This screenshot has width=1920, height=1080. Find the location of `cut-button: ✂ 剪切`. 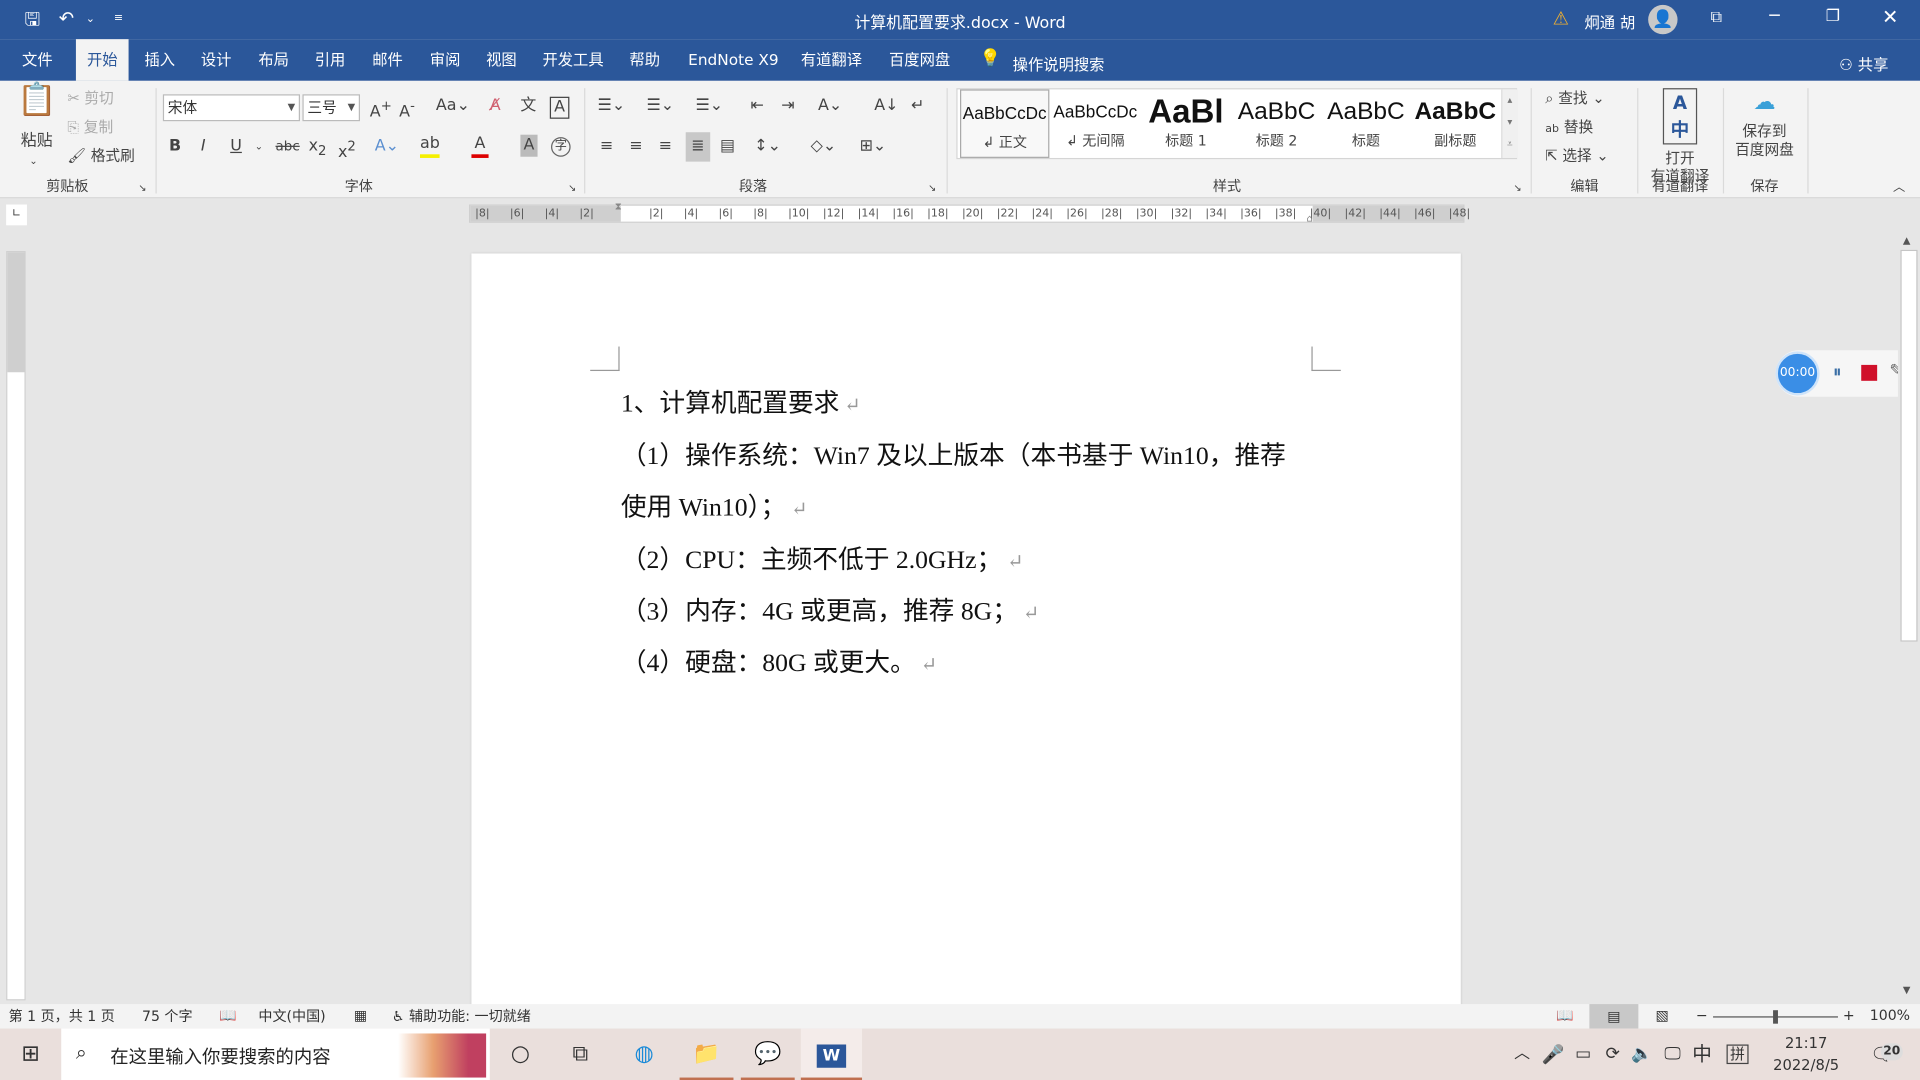

cut-button: ✂ 剪切 is located at coordinates (90, 98).